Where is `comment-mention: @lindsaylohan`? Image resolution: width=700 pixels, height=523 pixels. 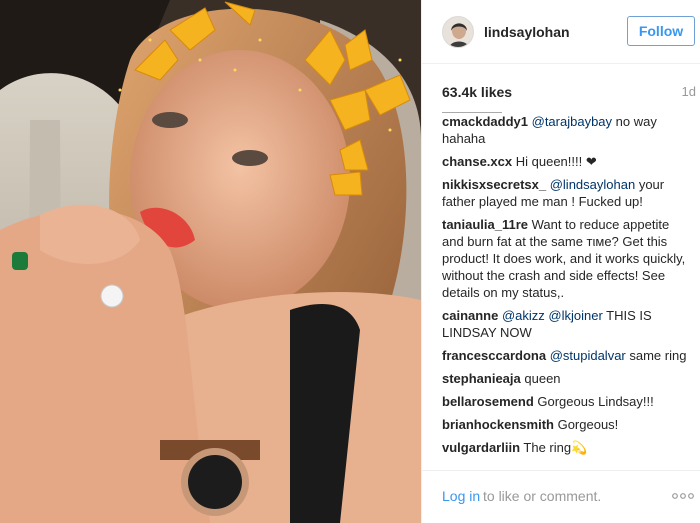
comment-mention: @lindsaylohan is located at coordinates (592, 184).